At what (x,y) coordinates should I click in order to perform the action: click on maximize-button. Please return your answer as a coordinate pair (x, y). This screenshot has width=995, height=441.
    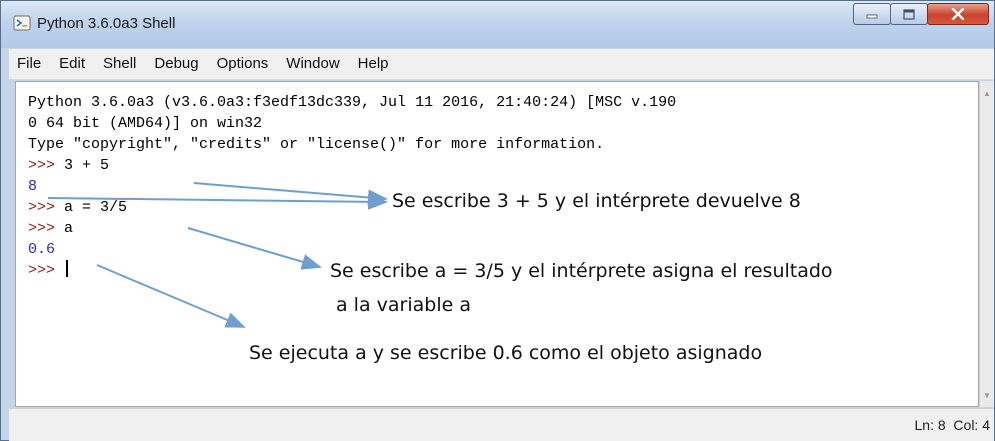
    Looking at the image, I should click on (909, 14).